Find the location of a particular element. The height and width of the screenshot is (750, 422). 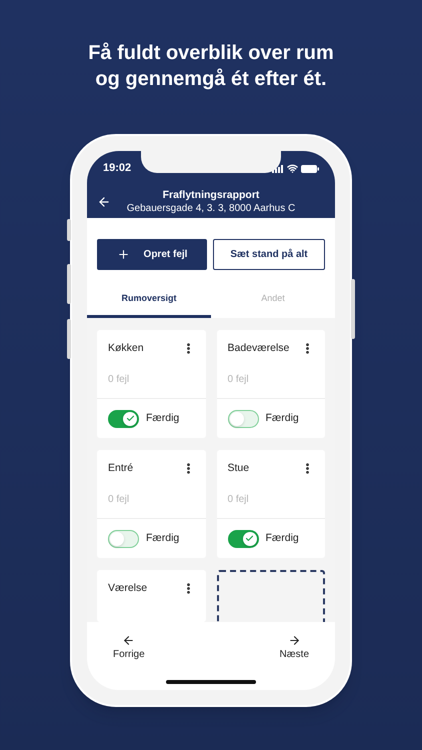

room-card: Badeværelse 0 fejl Færdig is located at coordinates (270, 384).